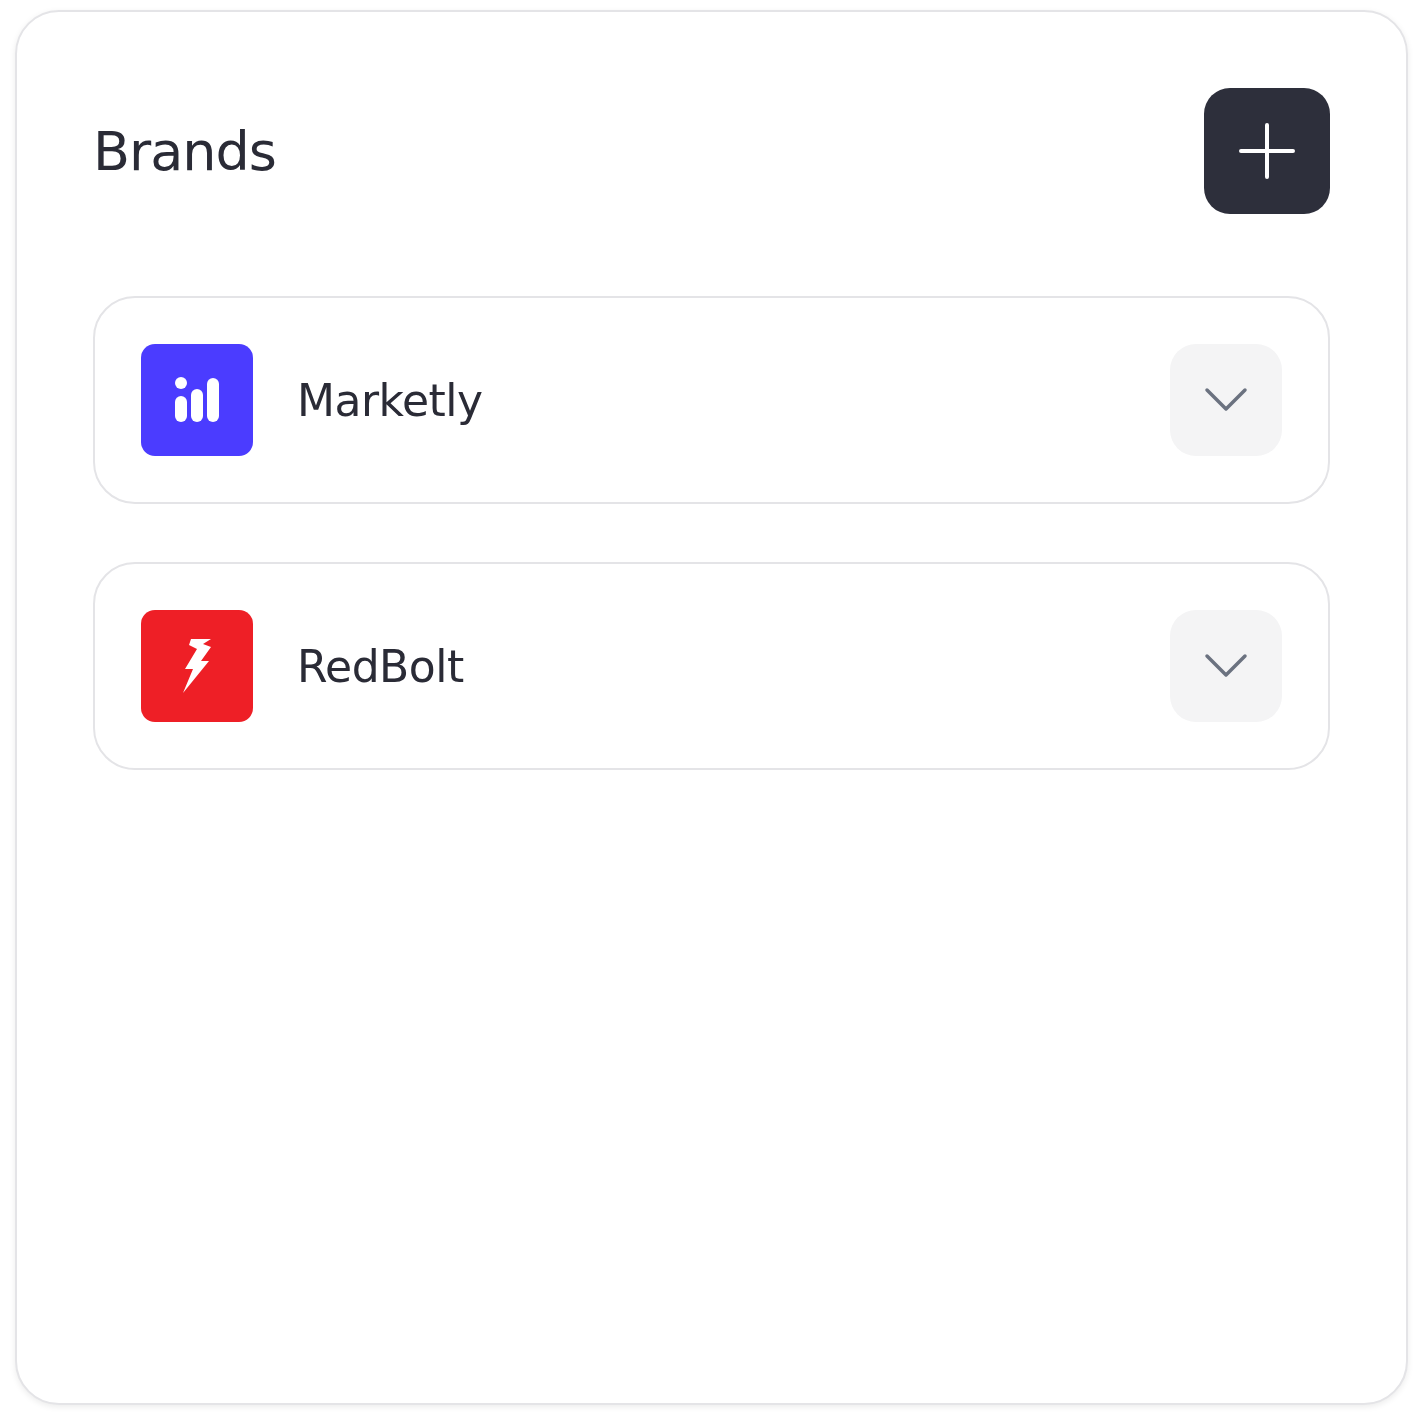 This screenshot has width=1424, height=1424. What do you see at coordinates (390, 400) in the screenshot?
I see `brand-name: Marketly` at bounding box center [390, 400].